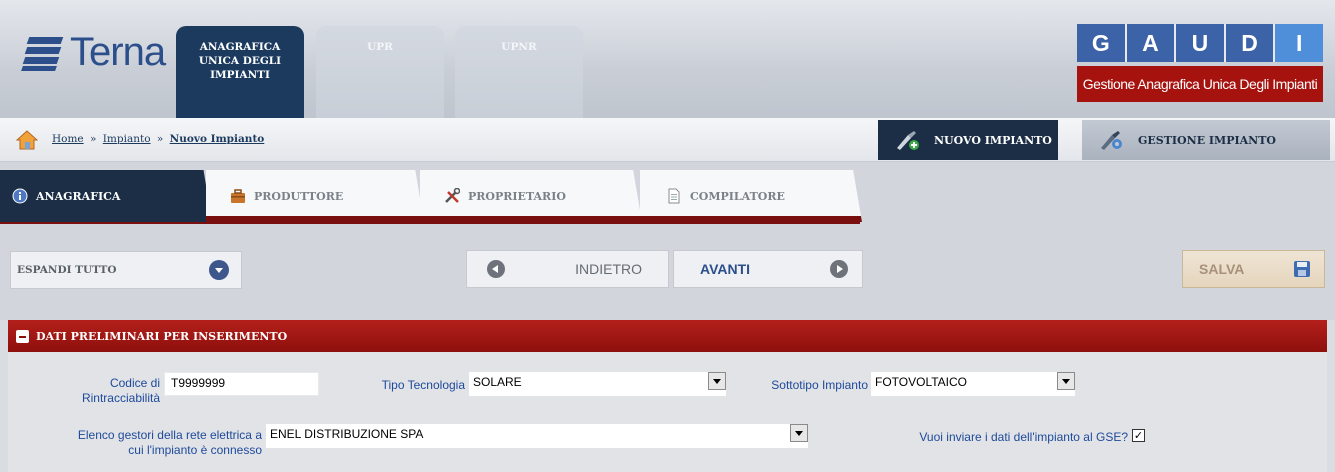 The image size is (1335, 472). I want to click on save-icon, so click(1302, 269).